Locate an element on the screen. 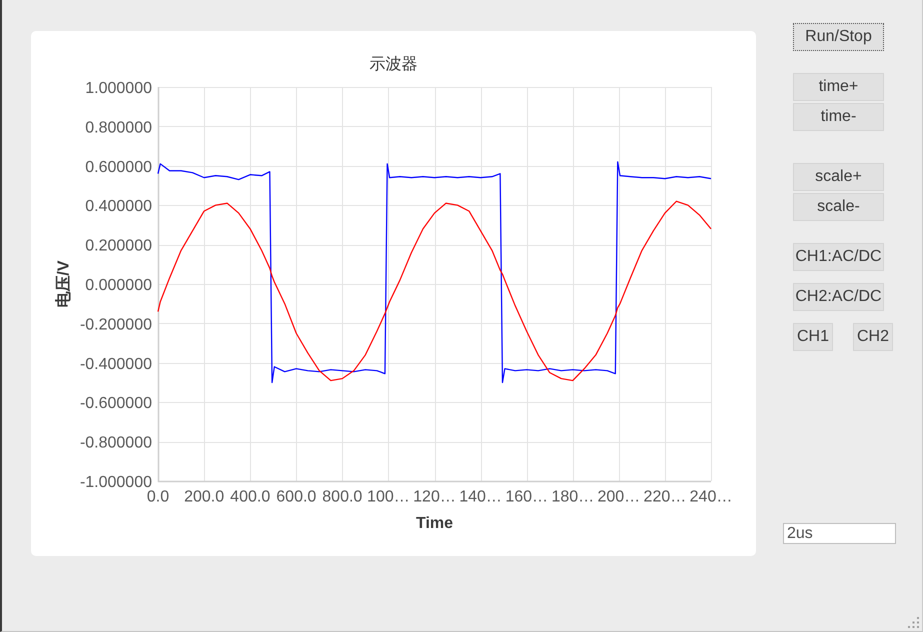 This screenshot has height=632, width=923. control-button: scale+ is located at coordinates (838, 177).